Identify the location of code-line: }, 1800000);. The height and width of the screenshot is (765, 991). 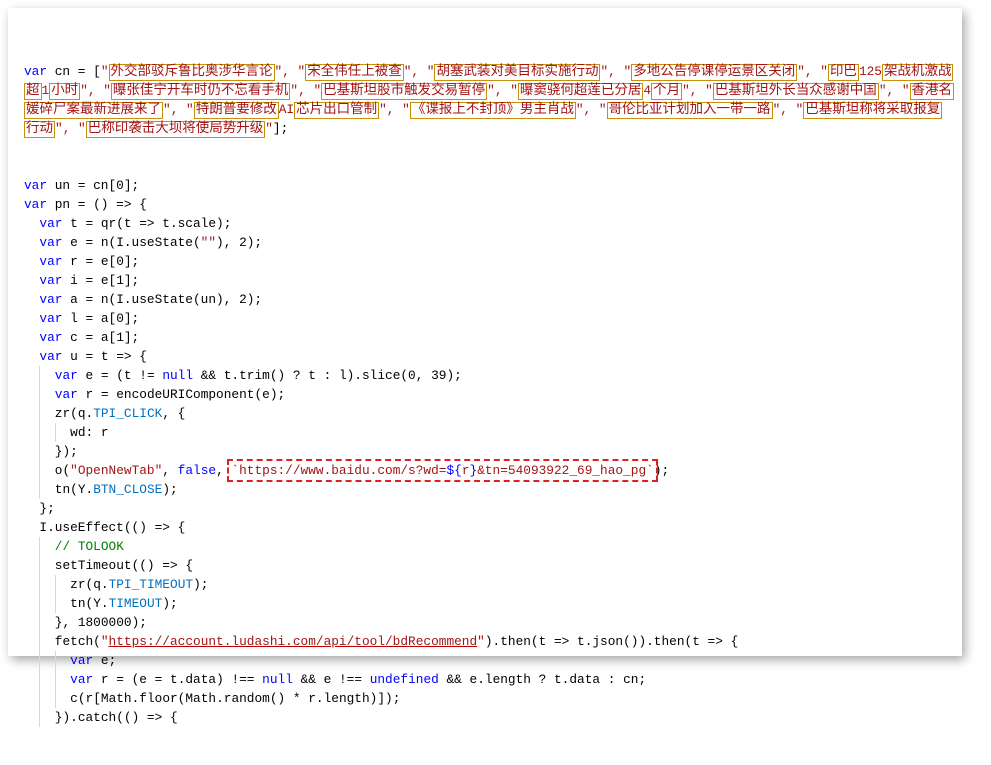
(490, 622).